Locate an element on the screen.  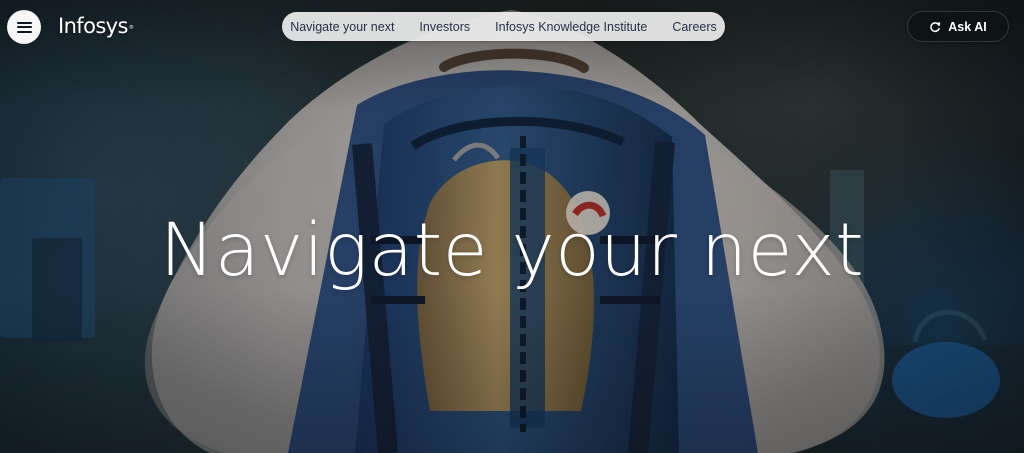
ask-ai-button: Ask AI is located at coordinates (958, 26).